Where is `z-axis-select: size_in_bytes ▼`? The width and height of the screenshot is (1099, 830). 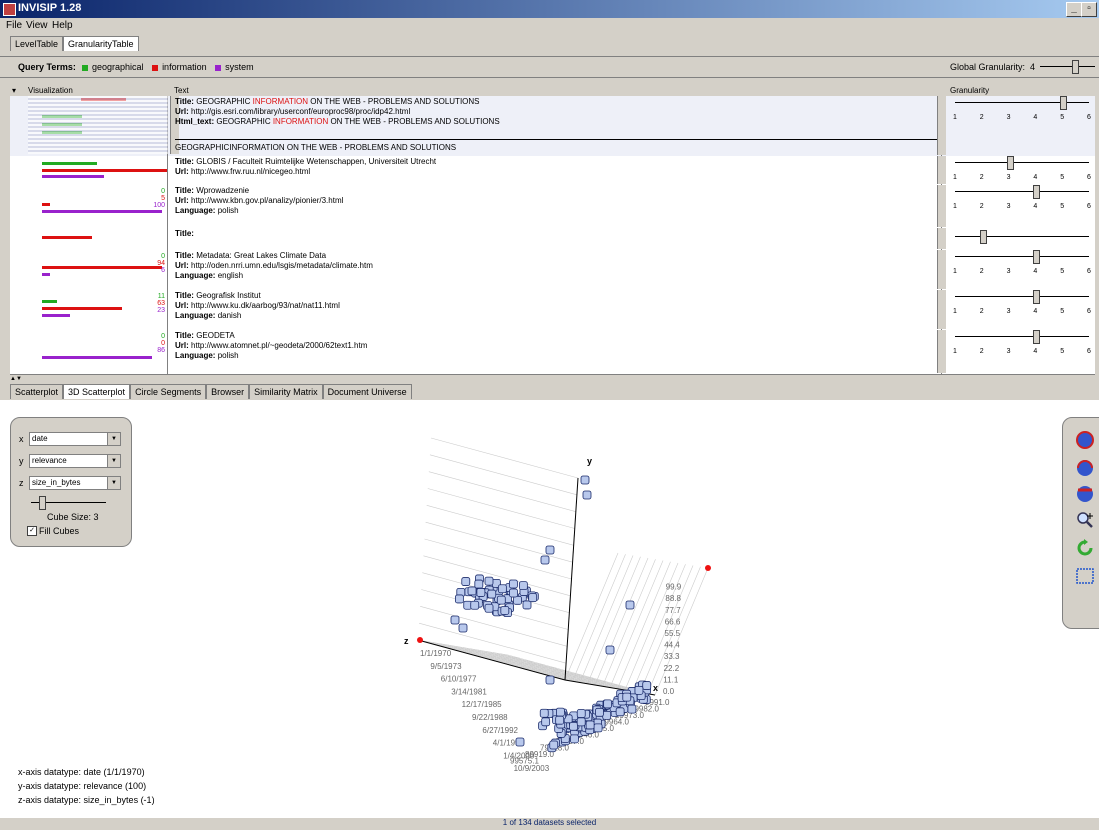
z-axis-select: size_in_bytes ▼ is located at coordinates (75, 483).